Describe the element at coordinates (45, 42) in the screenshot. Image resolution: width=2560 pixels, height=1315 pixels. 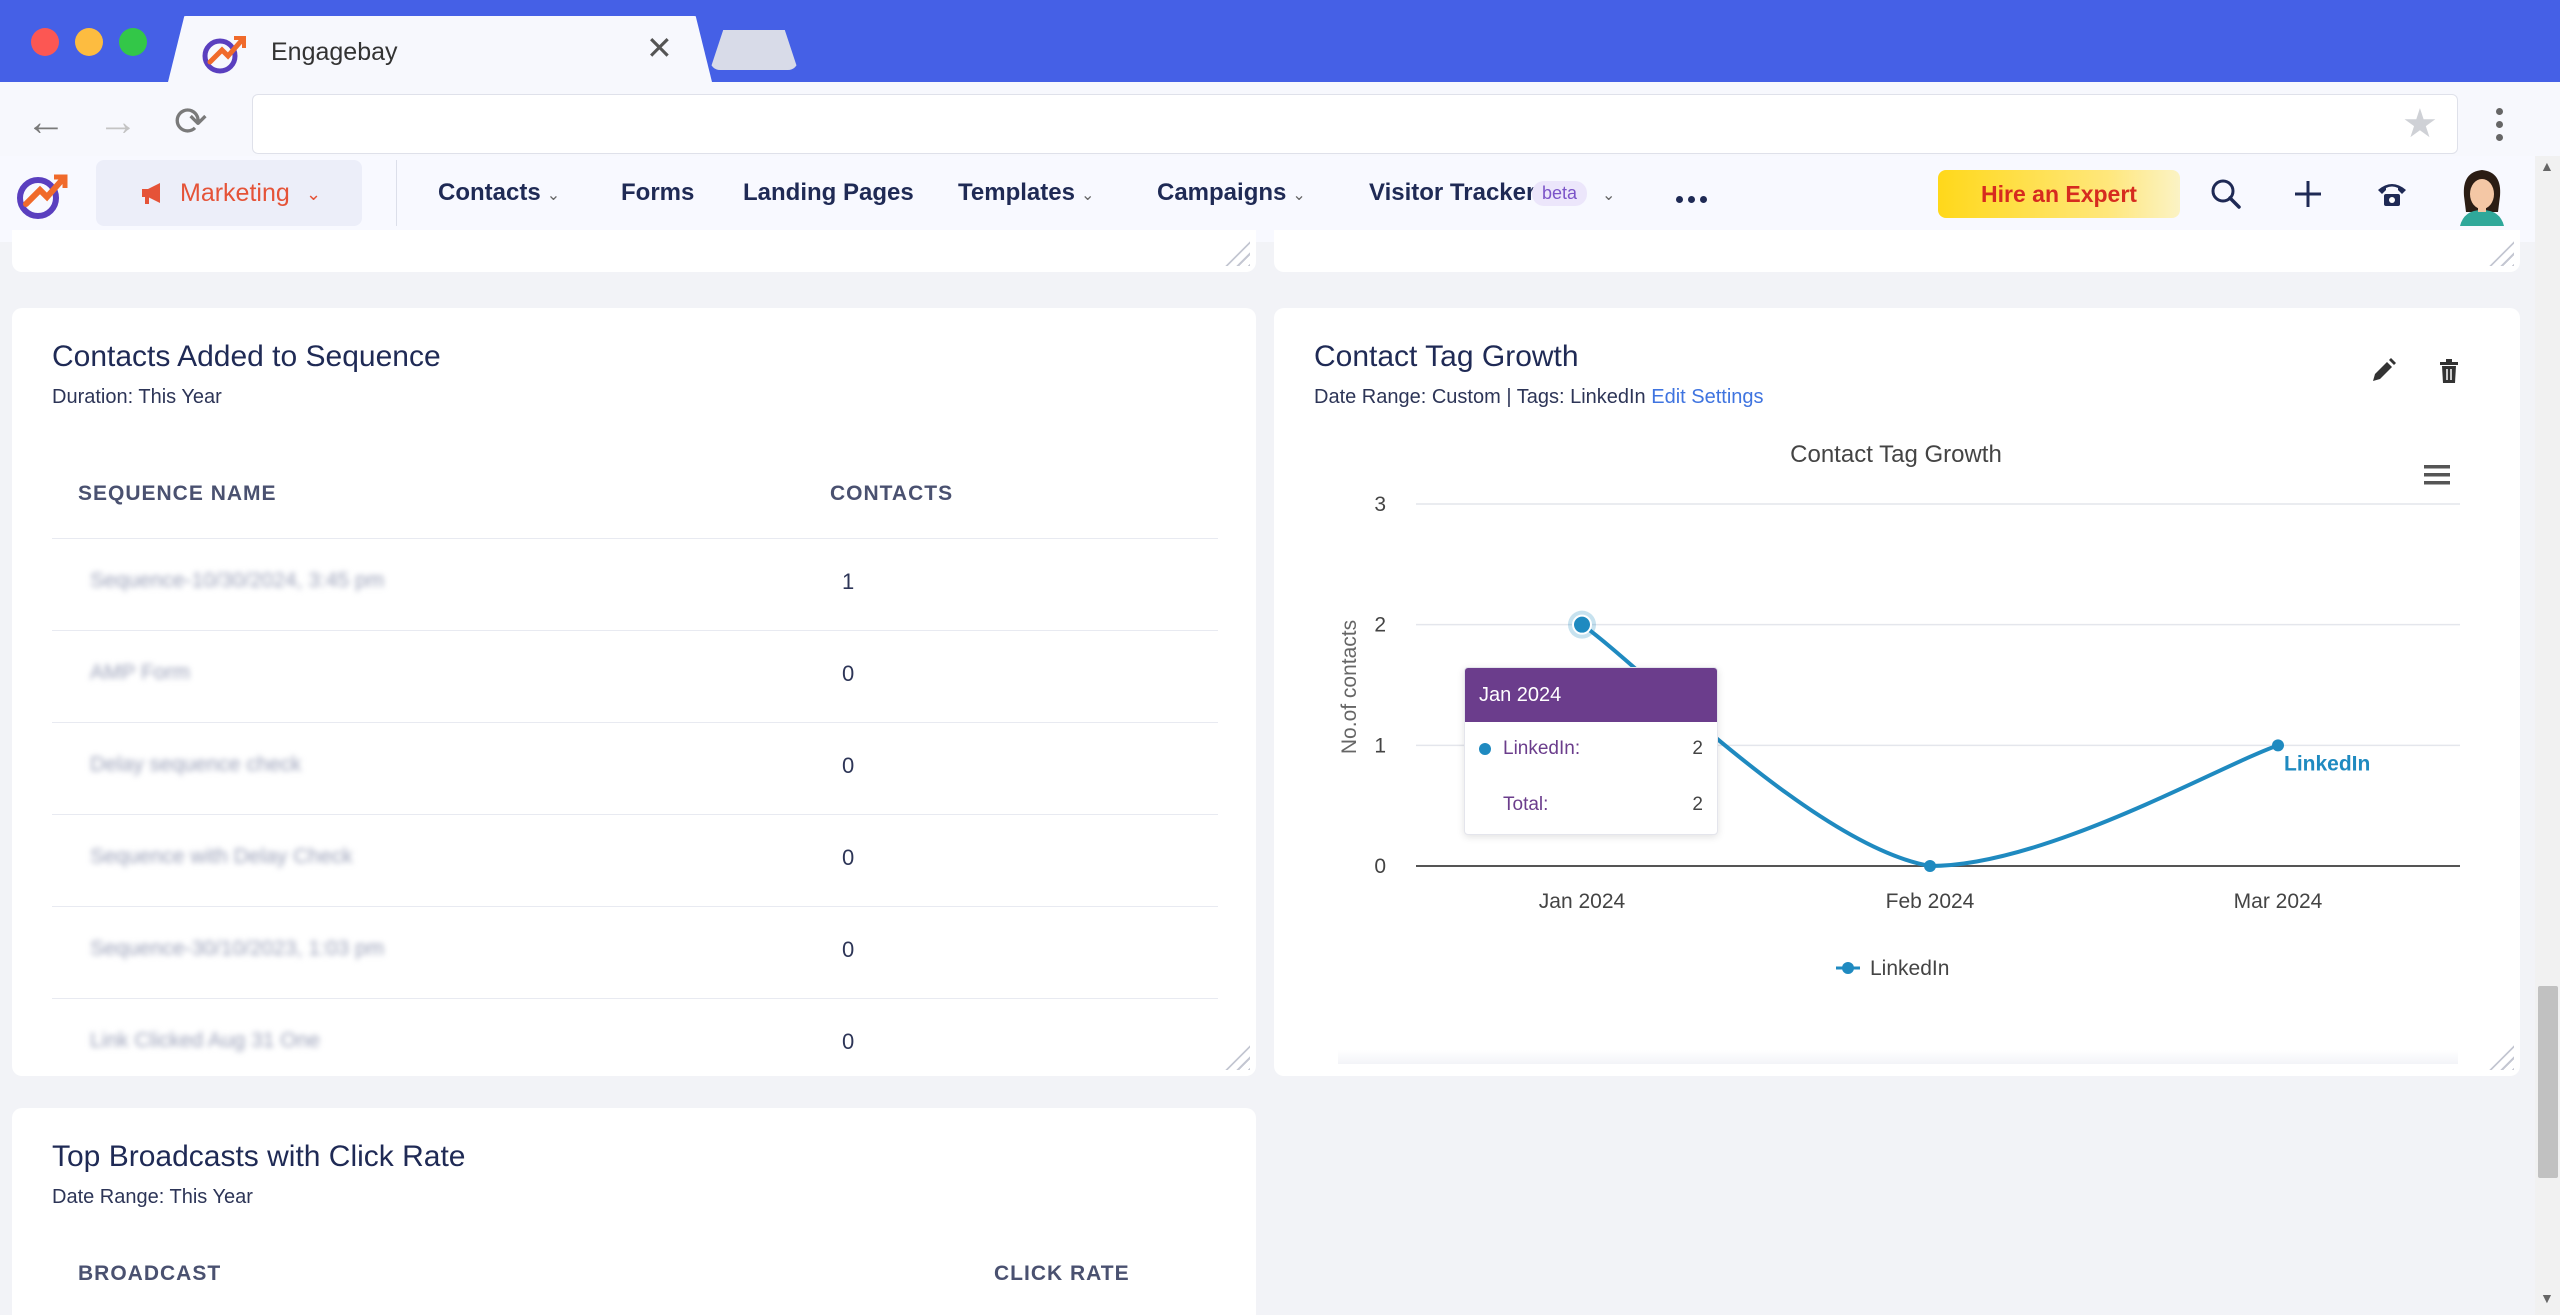
I see `window-close-button` at that location.